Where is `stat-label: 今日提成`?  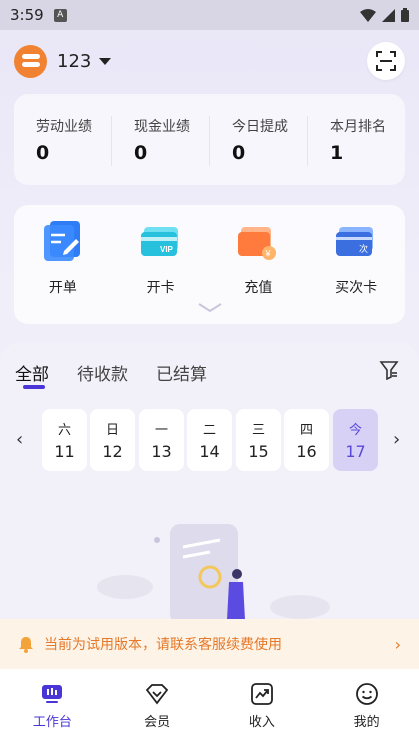
stat-label: 今日提成 is located at coordinates (260, 127).